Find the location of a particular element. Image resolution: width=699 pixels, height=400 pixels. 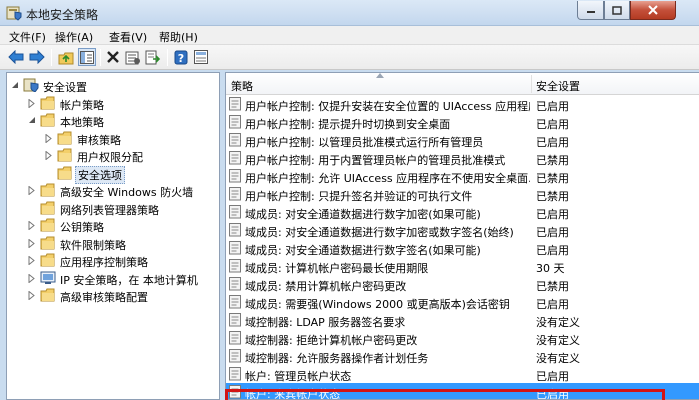

policy-name: 用户帐户控制: 用于内置管理员帐户的管理员批准模式 is located at coordinates (375, 160).